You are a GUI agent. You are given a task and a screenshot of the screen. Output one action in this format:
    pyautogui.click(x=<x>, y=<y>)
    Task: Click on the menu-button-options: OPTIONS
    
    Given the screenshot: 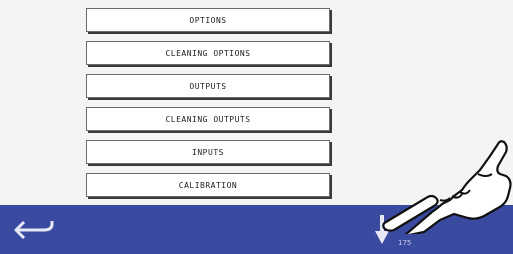 What is the action you would take?
    pyautogui.click(x=208, y=20)
    